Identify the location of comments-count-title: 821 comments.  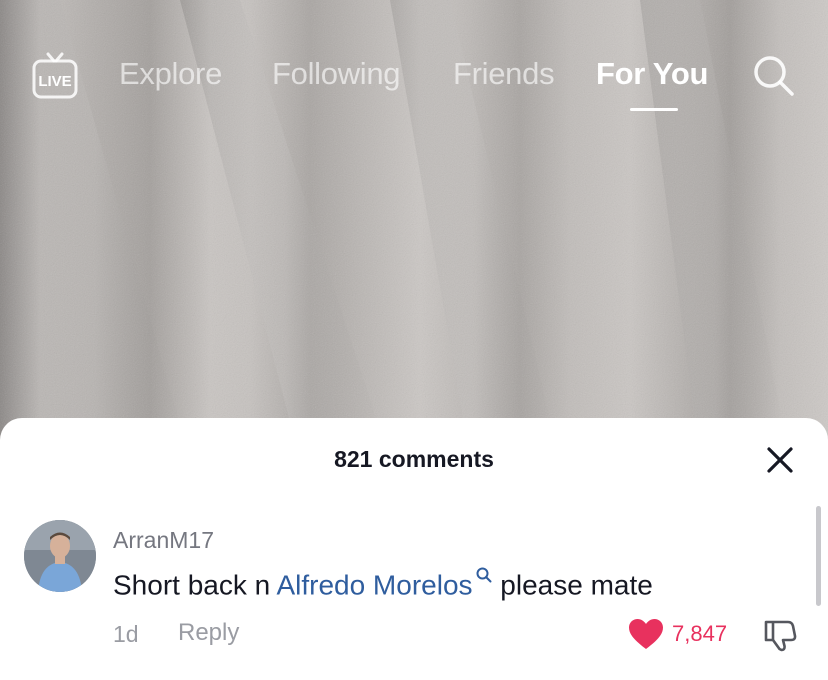
(414, 459).